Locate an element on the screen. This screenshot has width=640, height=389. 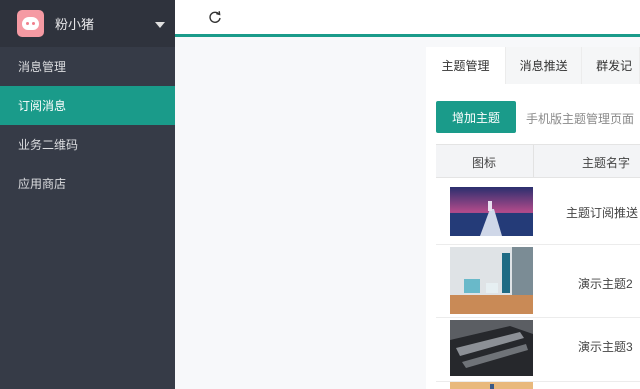
sidebar-item-label: 消息管理 is located at coordinates (42, 67).